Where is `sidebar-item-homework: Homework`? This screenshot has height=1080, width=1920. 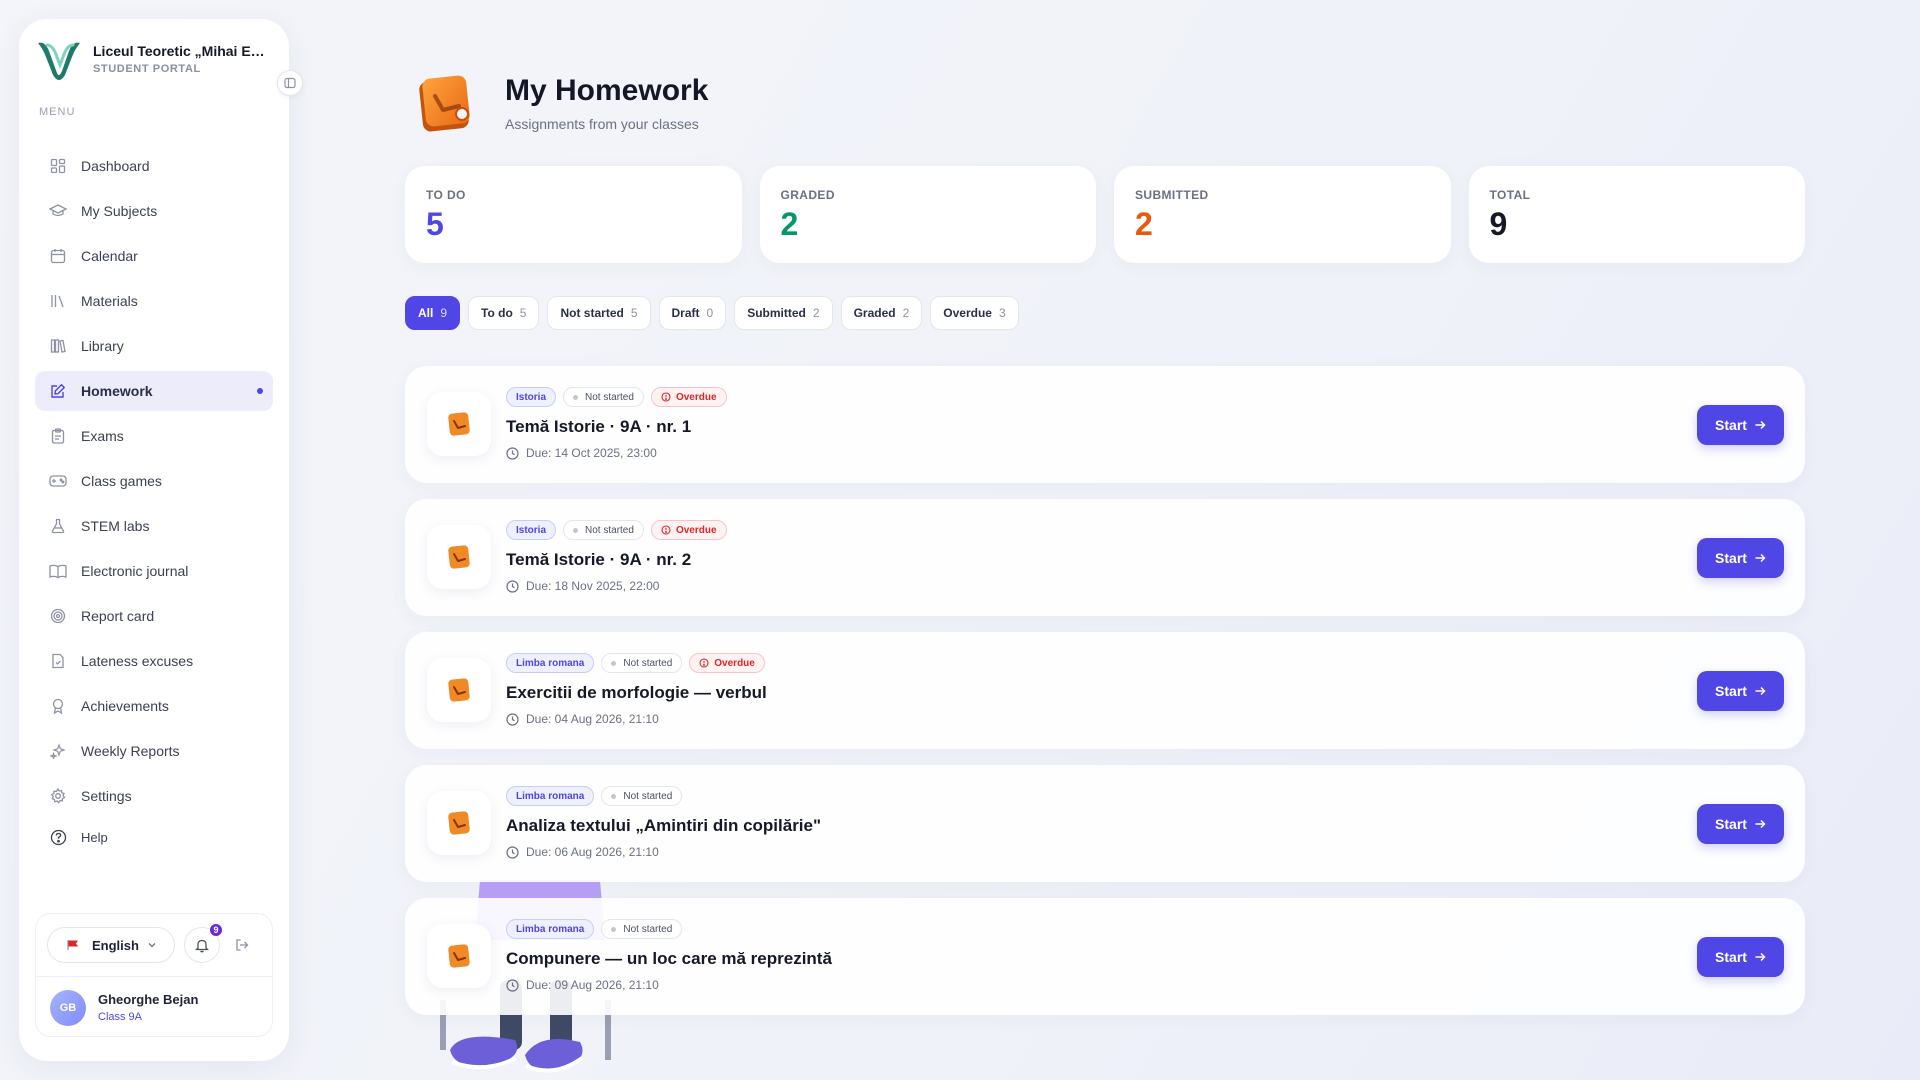
sidebar-item-homework: Homework is located at coordinates (154, 391).